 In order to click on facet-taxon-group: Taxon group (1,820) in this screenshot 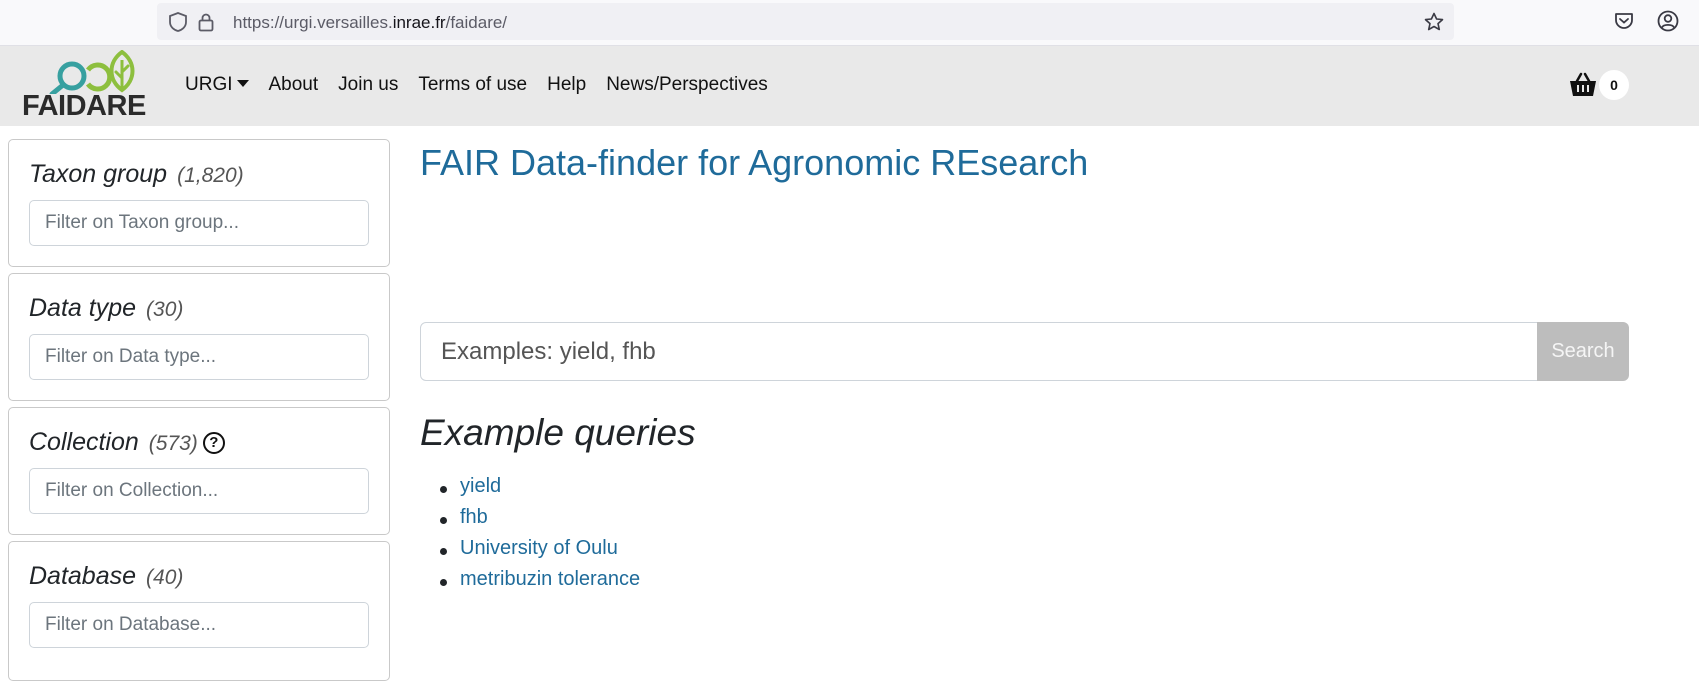, I will do `click(199, 203)`.